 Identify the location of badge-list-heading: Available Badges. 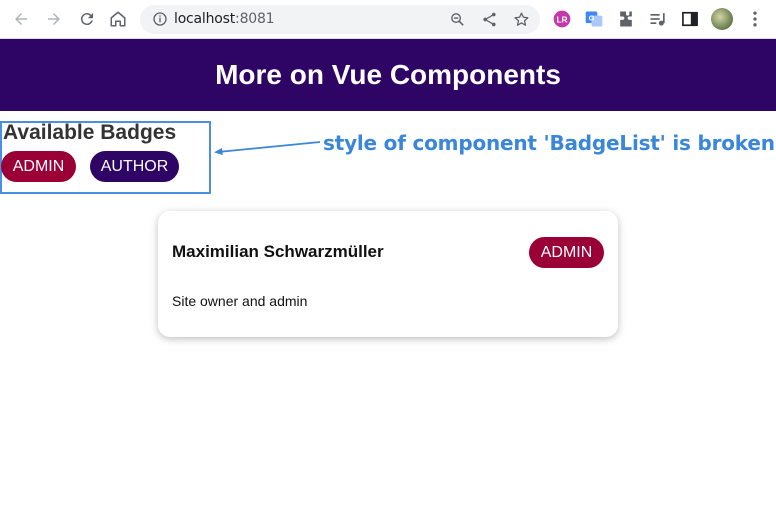
(90, 132).